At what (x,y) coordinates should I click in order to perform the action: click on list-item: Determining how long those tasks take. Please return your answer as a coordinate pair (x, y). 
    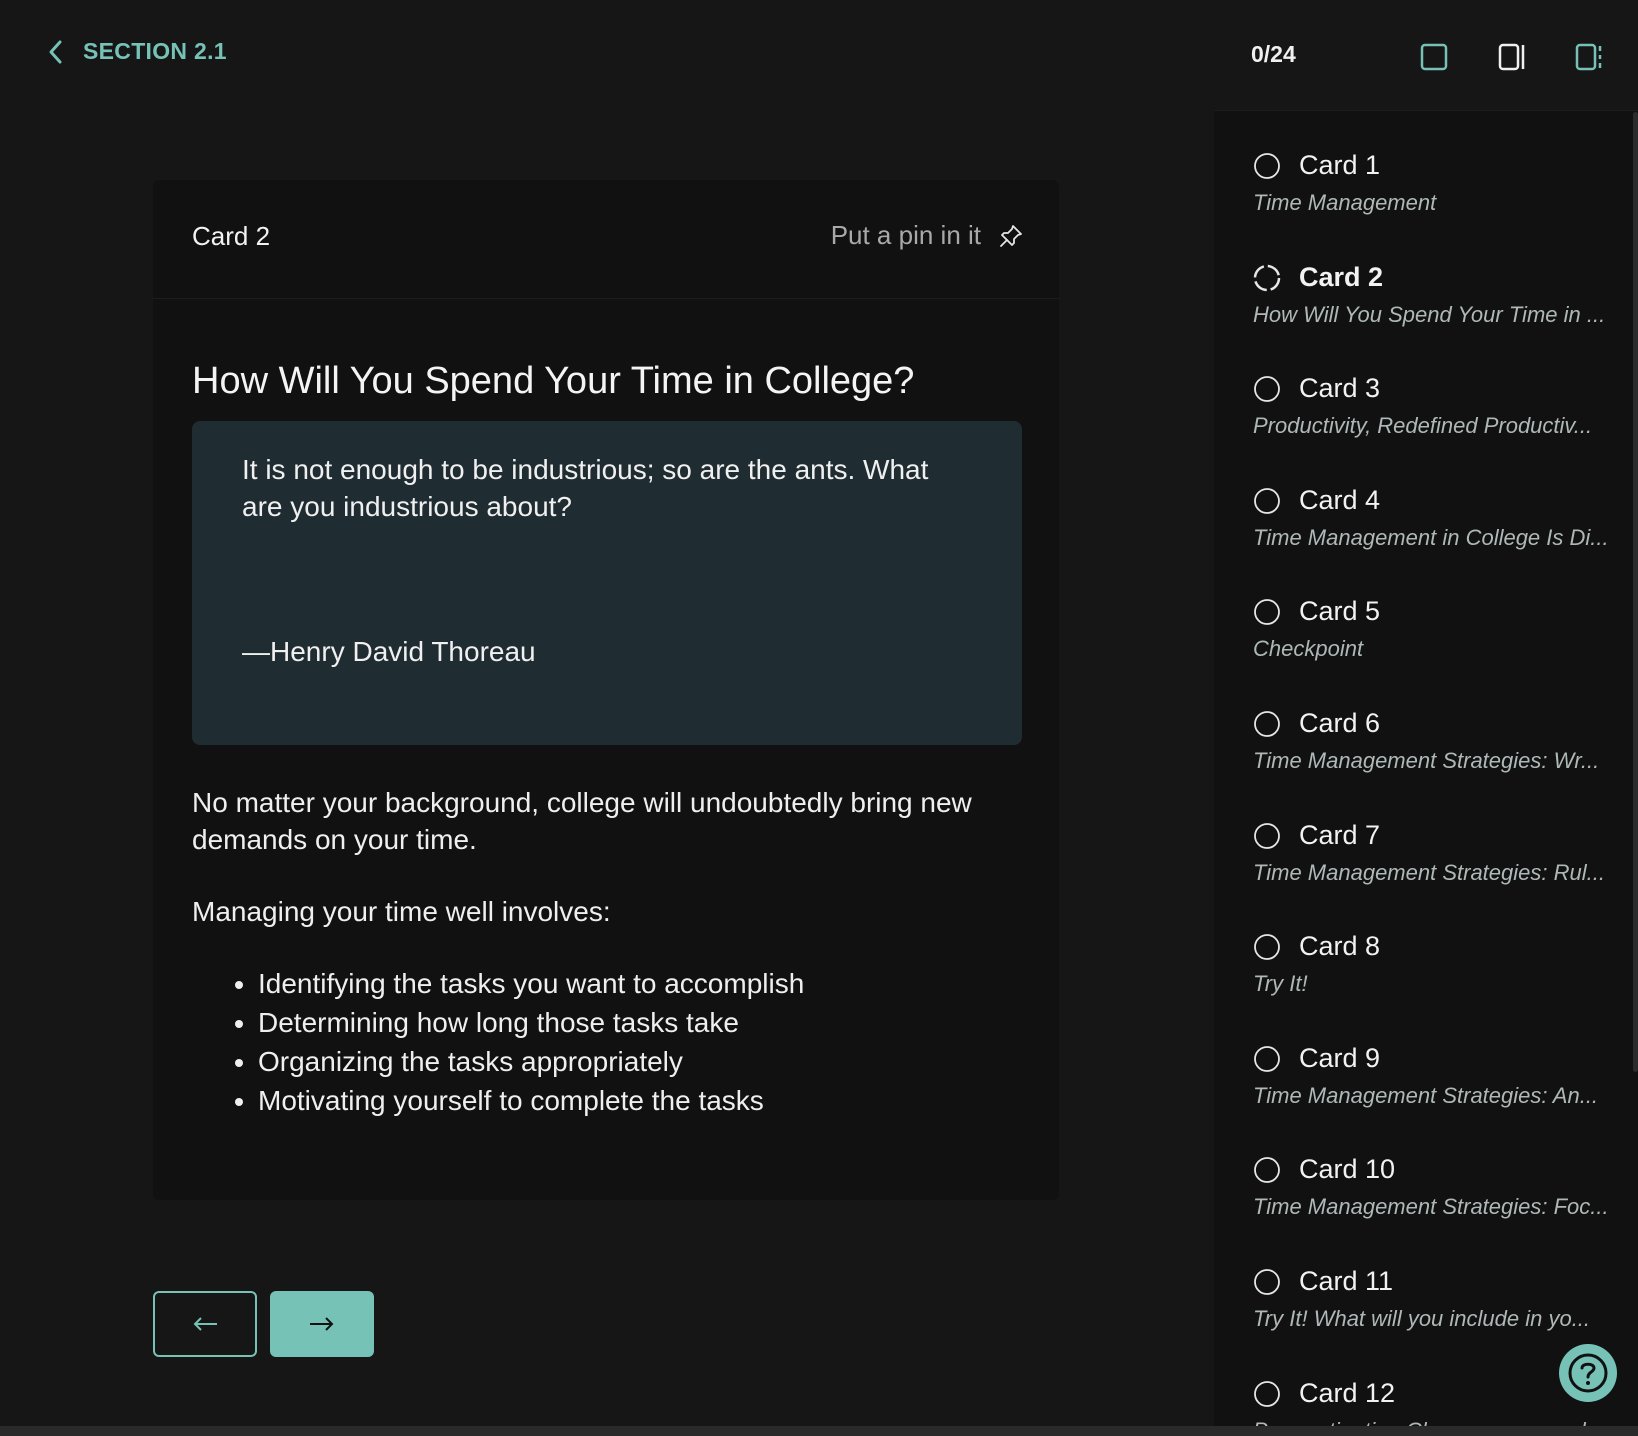
    Looking at the image, I should click on (640, 1022).